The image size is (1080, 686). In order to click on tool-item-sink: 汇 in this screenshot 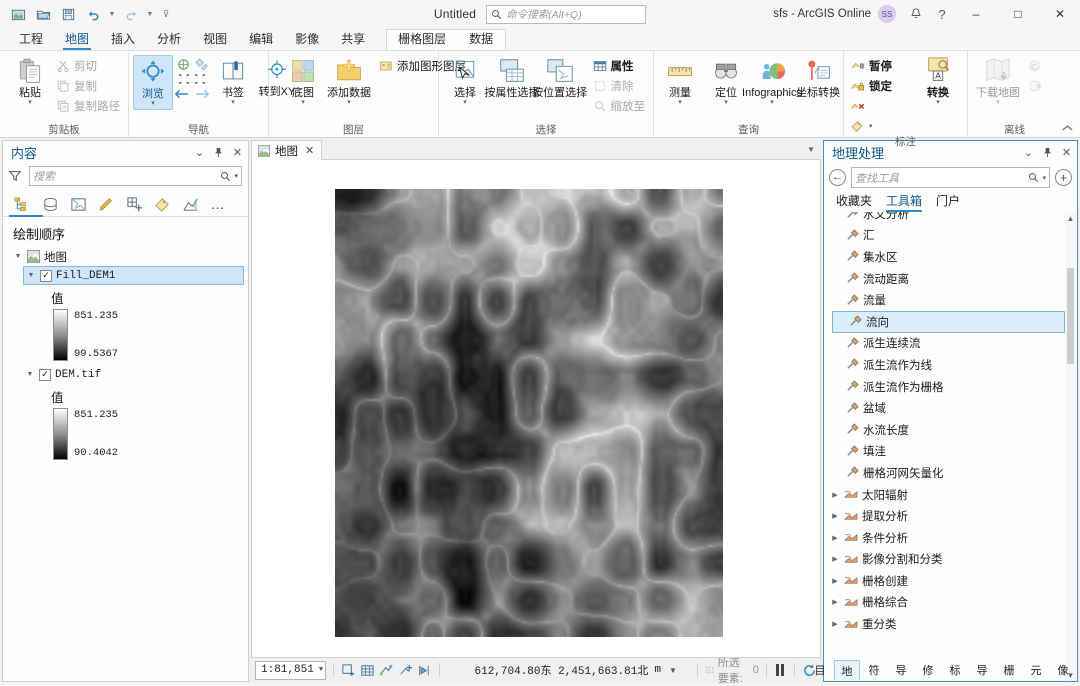, I will do `click(950, 236)`.